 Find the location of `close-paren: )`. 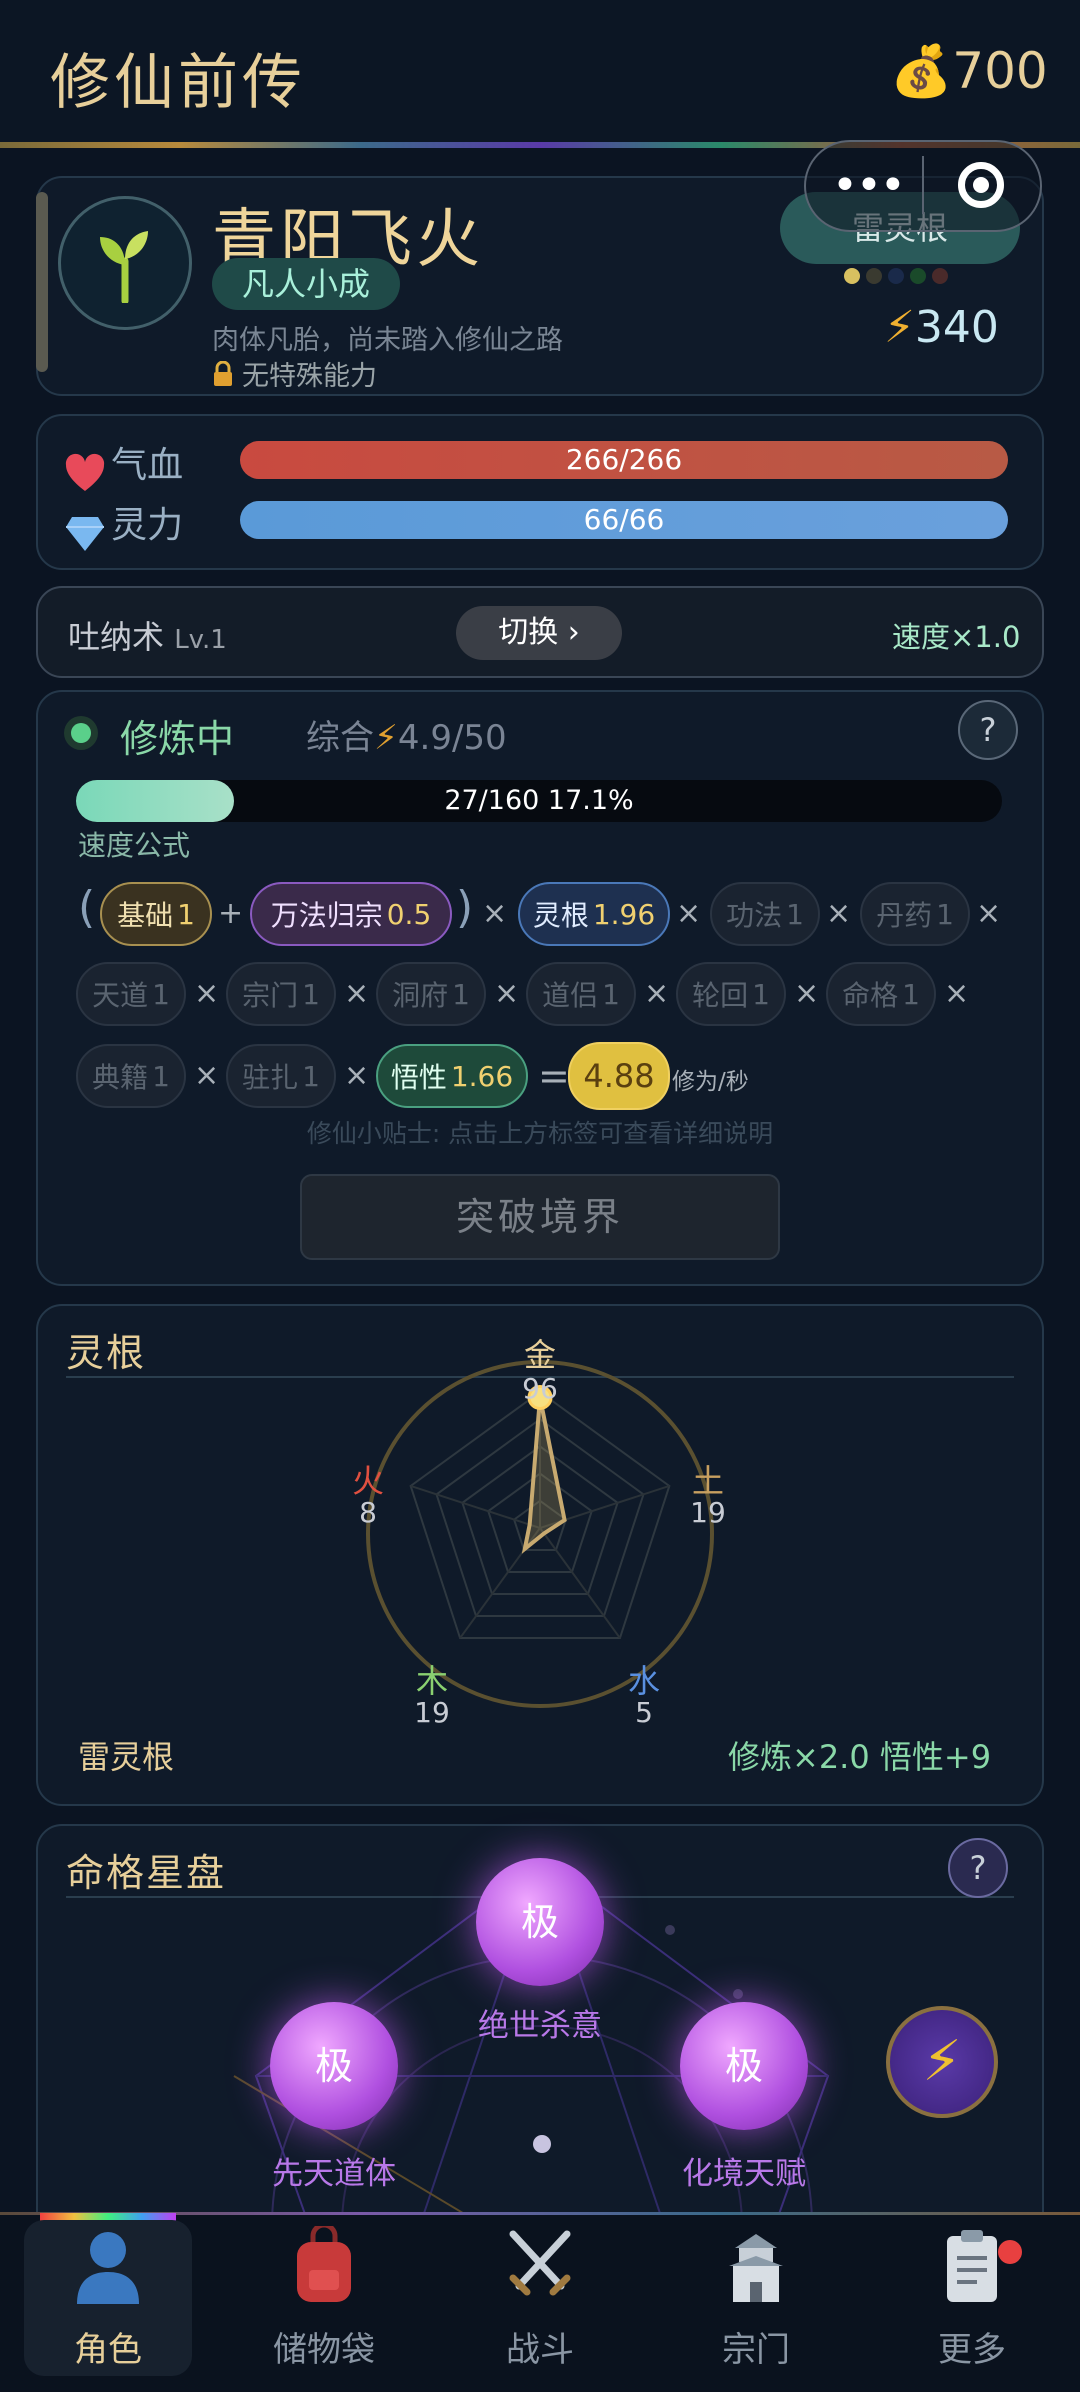

close-paren: ) is located at coordinates (465, 907).